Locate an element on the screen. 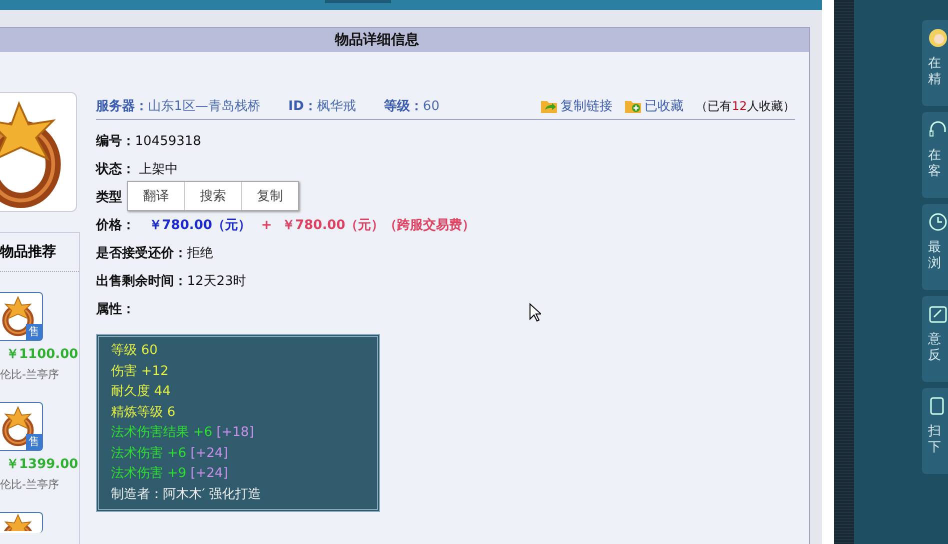 This screenshot has width=948, height=544. action-link: 已收藏 is located at coordinates (664, 106).